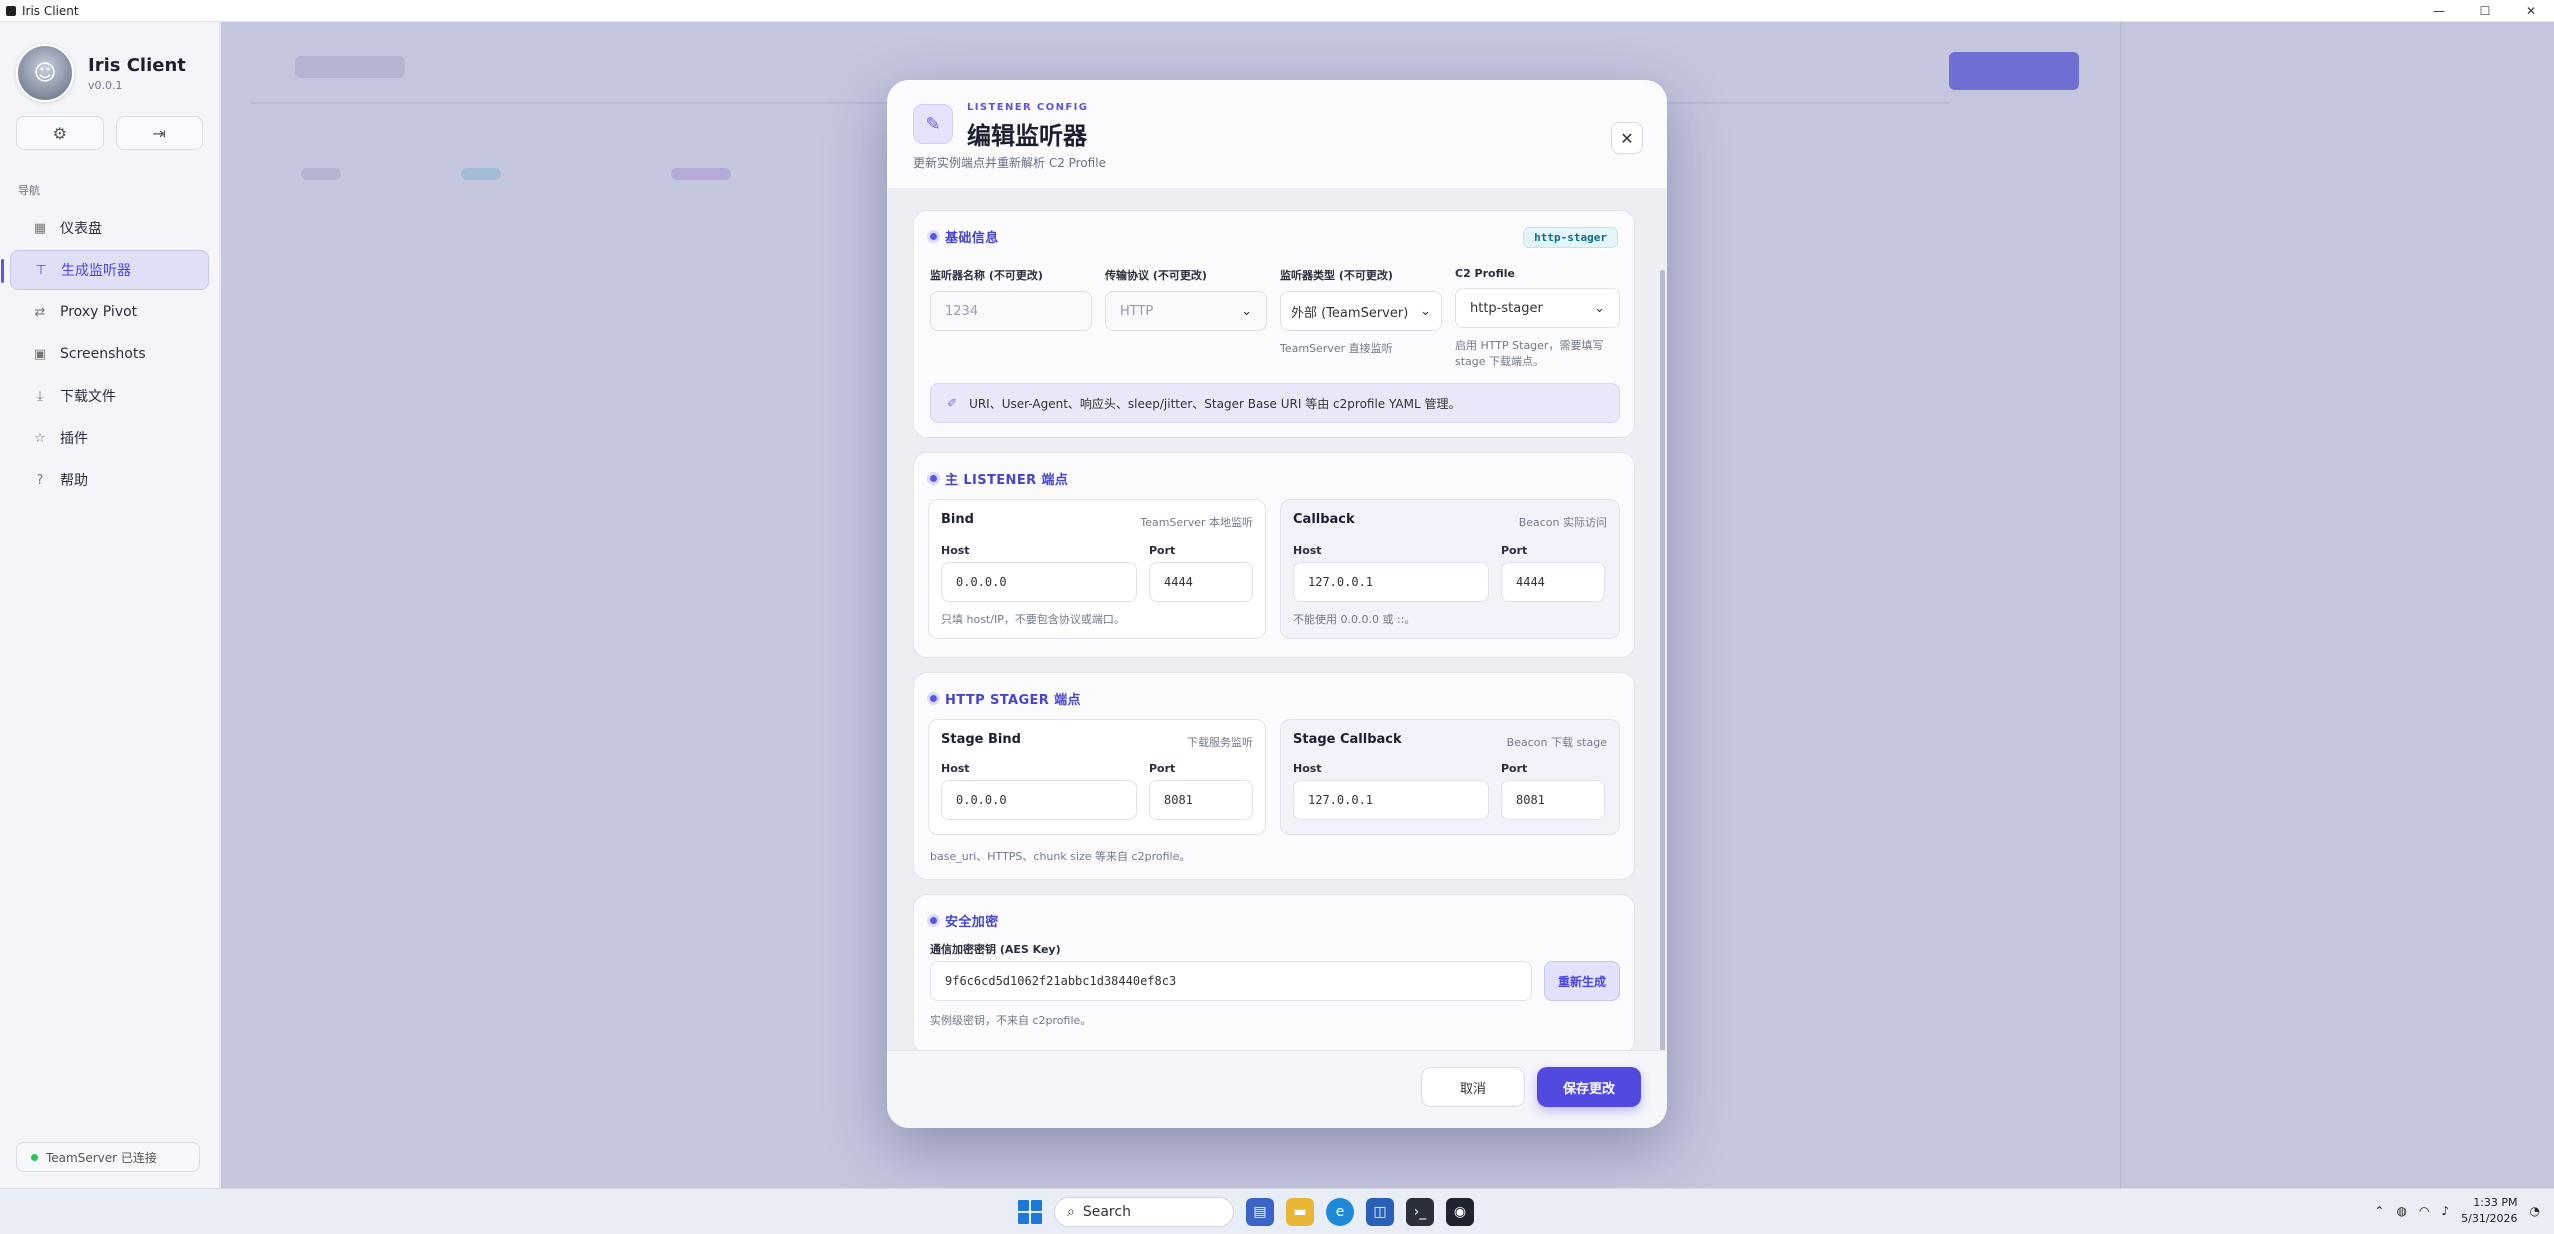 Image resolution: width=2554 pixels, height=1234 pixels. I want to click on edit-icon: ✎, so click(933, 124).